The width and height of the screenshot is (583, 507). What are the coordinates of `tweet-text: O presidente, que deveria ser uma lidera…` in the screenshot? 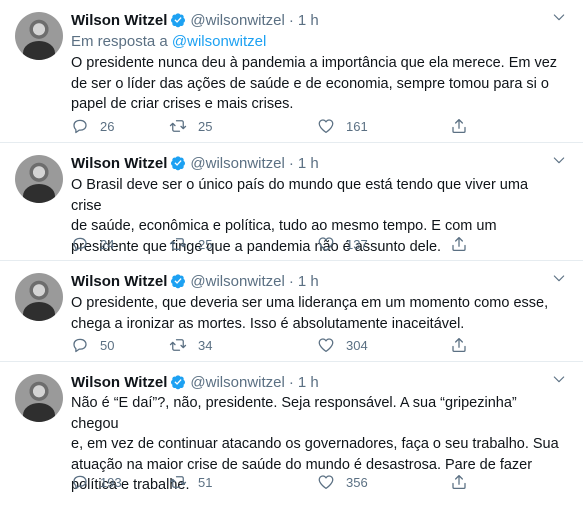 It's located at (316, 313).